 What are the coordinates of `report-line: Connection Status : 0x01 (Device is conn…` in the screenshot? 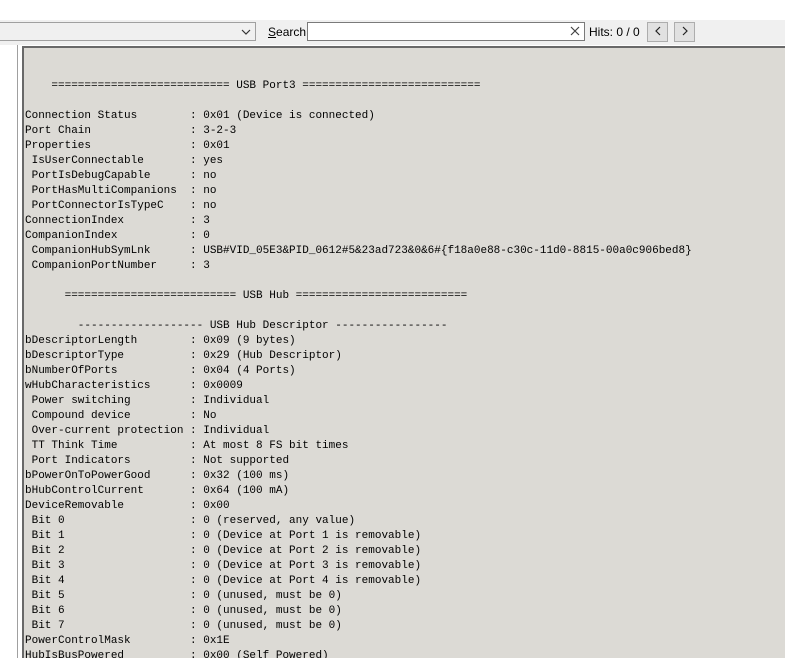 It's located at (200, 116).